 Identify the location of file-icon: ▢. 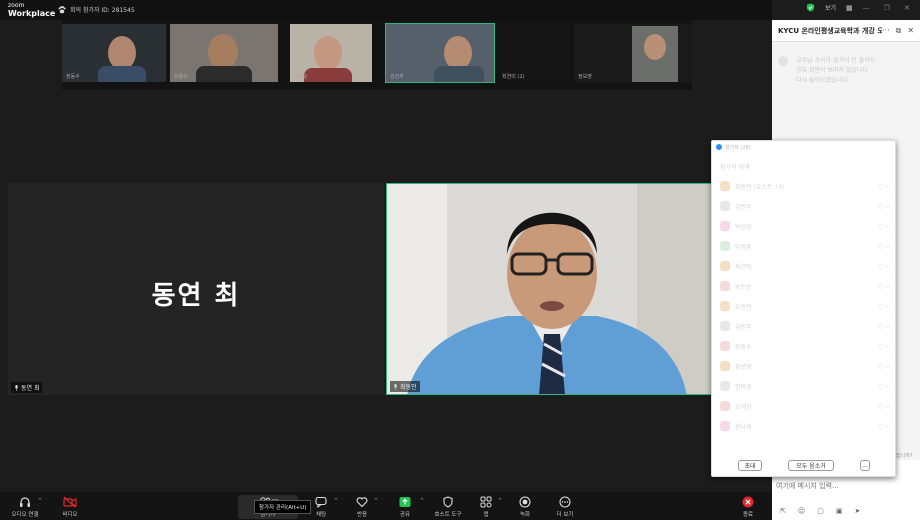
(820, 511).